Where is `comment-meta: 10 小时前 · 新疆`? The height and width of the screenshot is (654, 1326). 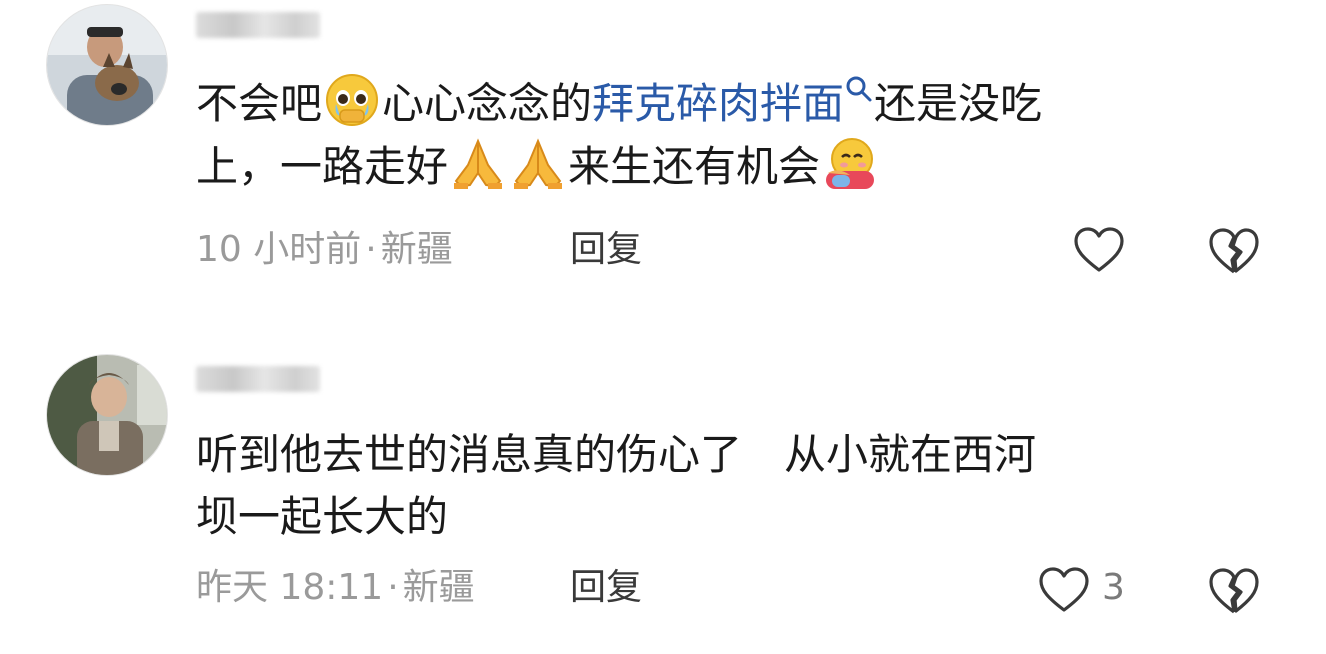
comment-meta: 10 小时前 · 新疆 is located at coordinates (324, 250).